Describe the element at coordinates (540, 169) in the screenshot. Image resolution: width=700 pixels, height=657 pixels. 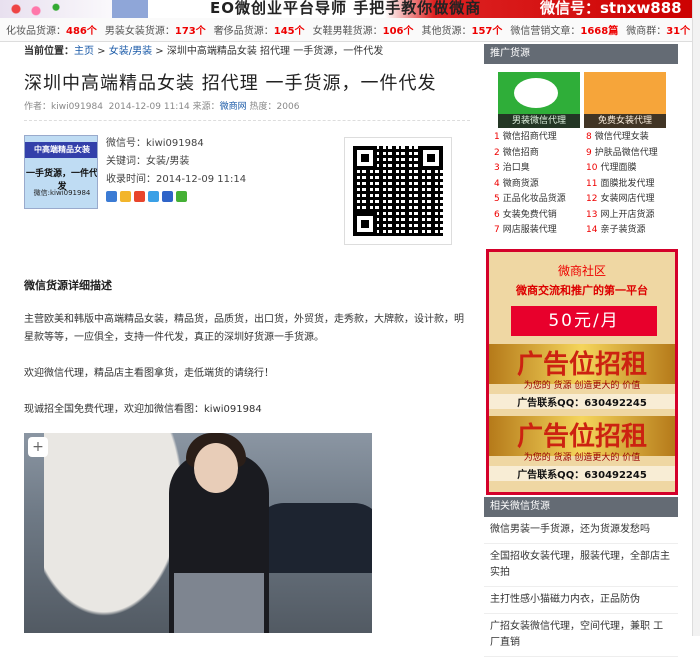
I see `list-item: 3 治口臭` at that location.